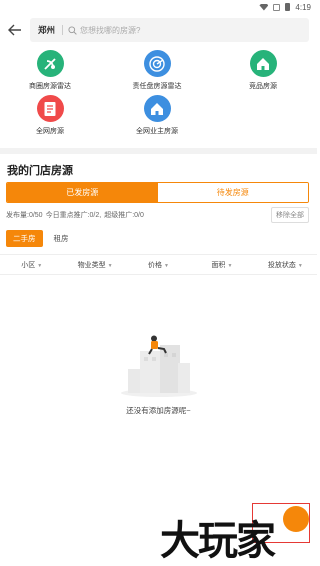 This screenshot has width=320, height=566. What do you see at coordinates (158, 215) in the screenshot?
I see `promotion-stats: 发布量:0/50 今日重点推广:0/2, 超级推广:0/0 移除全部` at bounding box center [158, 215].